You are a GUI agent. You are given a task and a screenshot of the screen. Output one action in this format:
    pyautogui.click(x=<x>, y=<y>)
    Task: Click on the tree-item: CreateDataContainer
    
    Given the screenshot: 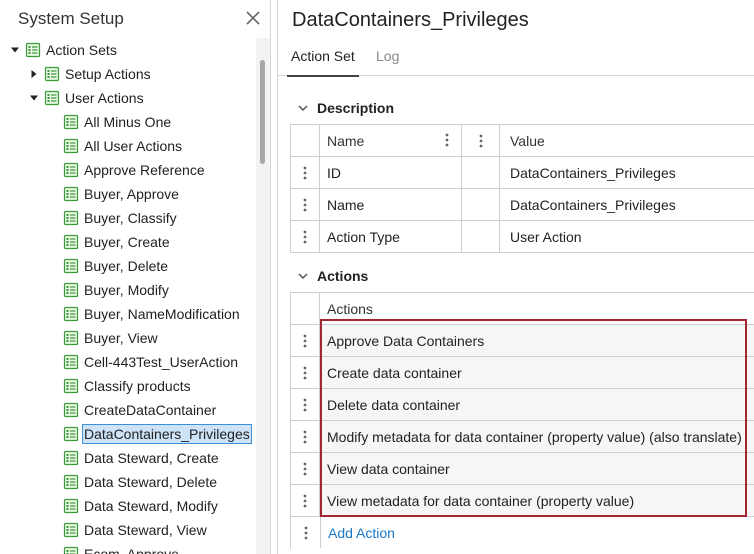 What is the action you would take?
    pyautogui.click(x=132, y=410)
    